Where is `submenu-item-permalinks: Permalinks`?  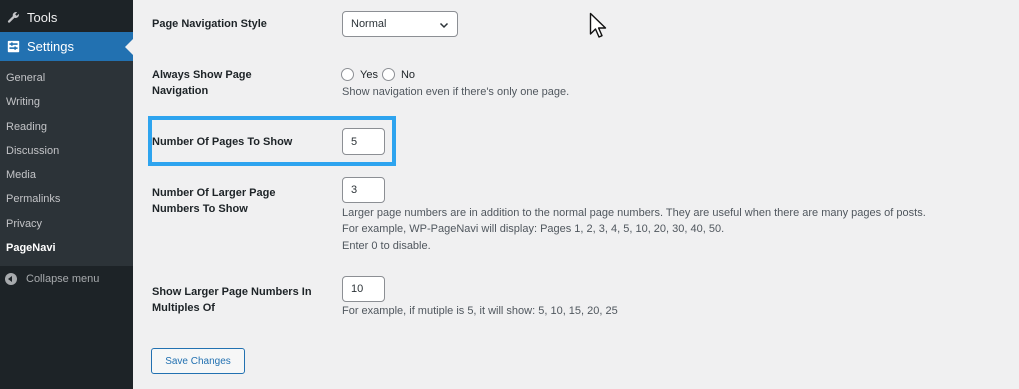
submenu-item-permalinks: Permalinks is located at coordinates (33, 199).